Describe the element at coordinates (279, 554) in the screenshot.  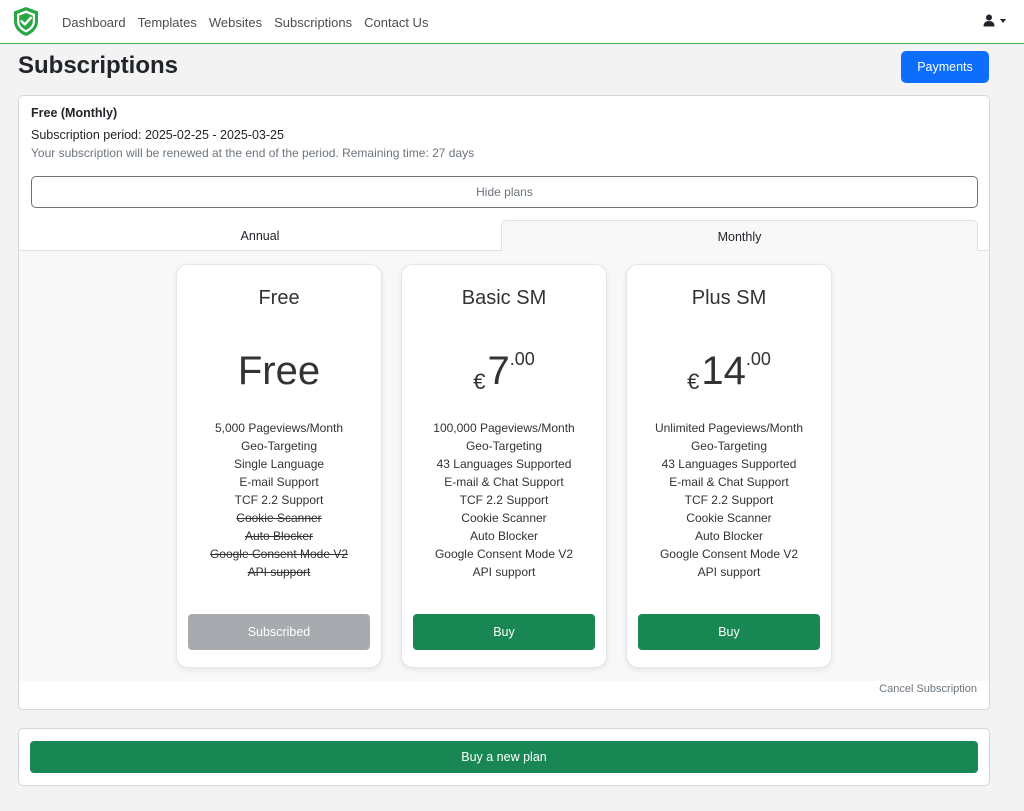
I see `feature-item-unavailable: Google Consent Mode V2` at that location.